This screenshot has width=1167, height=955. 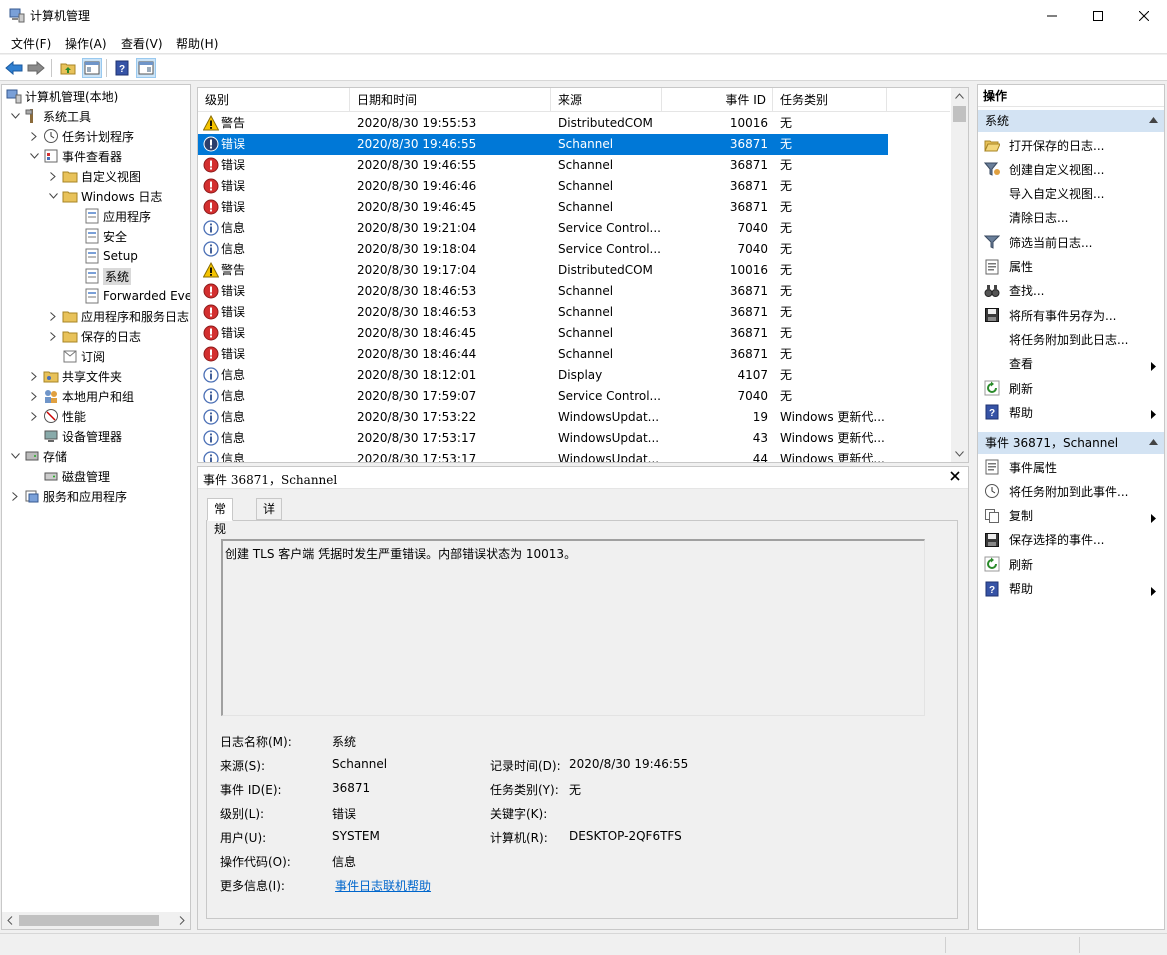 I want to click on tree-node-services-applications: 服务和应用程序, so click(x=68, y=496).